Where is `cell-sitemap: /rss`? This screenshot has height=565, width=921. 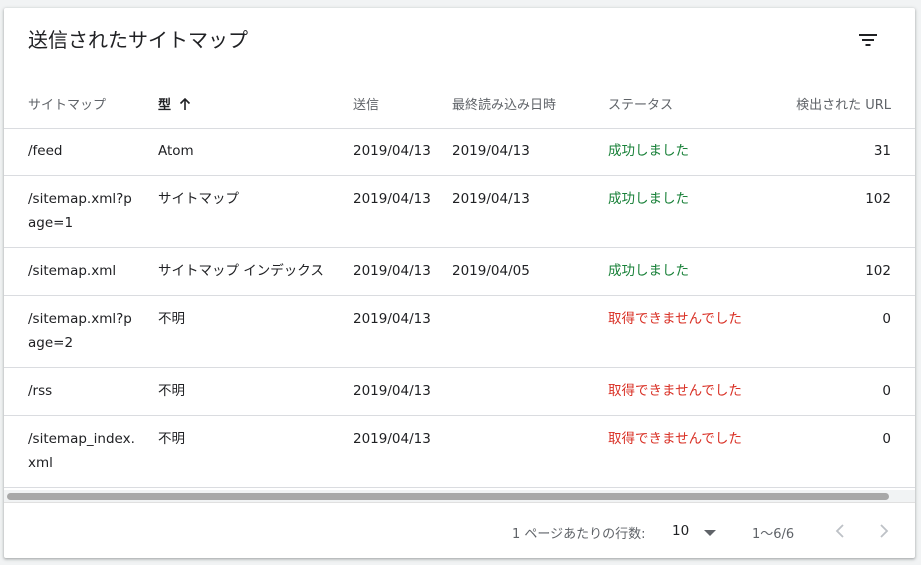
cell-sitemap: /rss is located at coordinates (40, 391).